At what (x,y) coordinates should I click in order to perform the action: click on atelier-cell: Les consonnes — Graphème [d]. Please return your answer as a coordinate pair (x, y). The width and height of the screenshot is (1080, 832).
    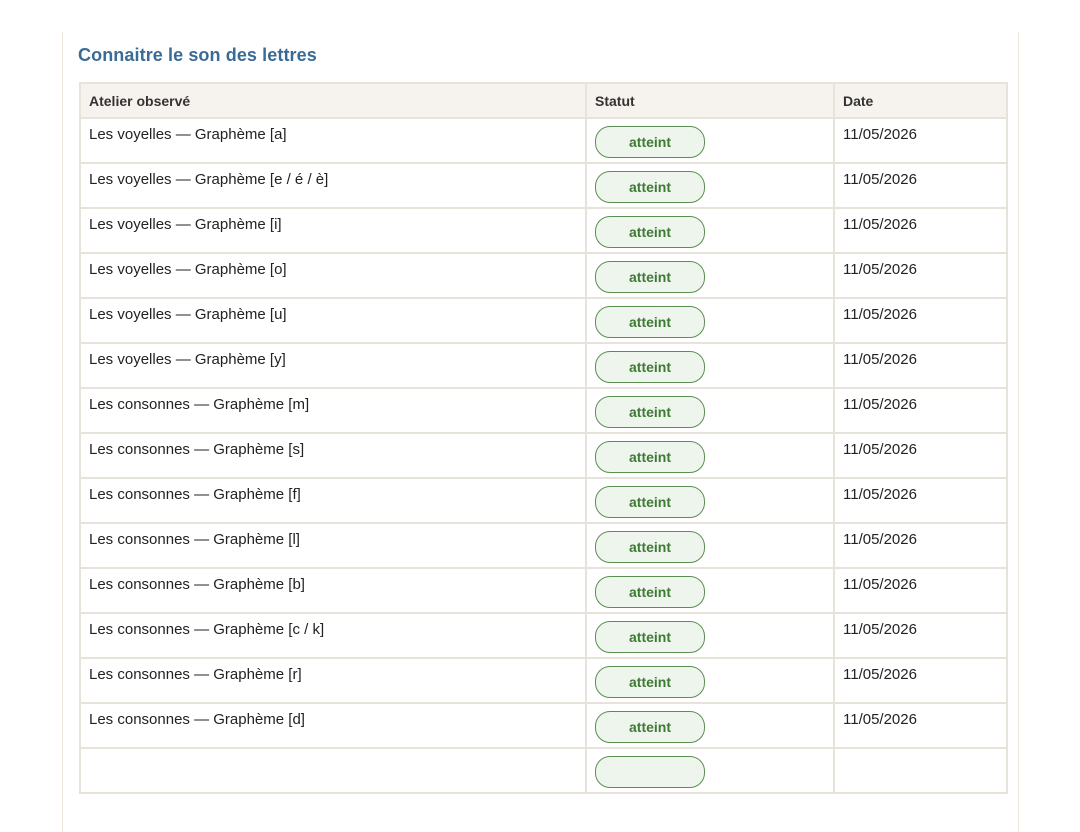
    Looking at the image, I should click on (333, 725).